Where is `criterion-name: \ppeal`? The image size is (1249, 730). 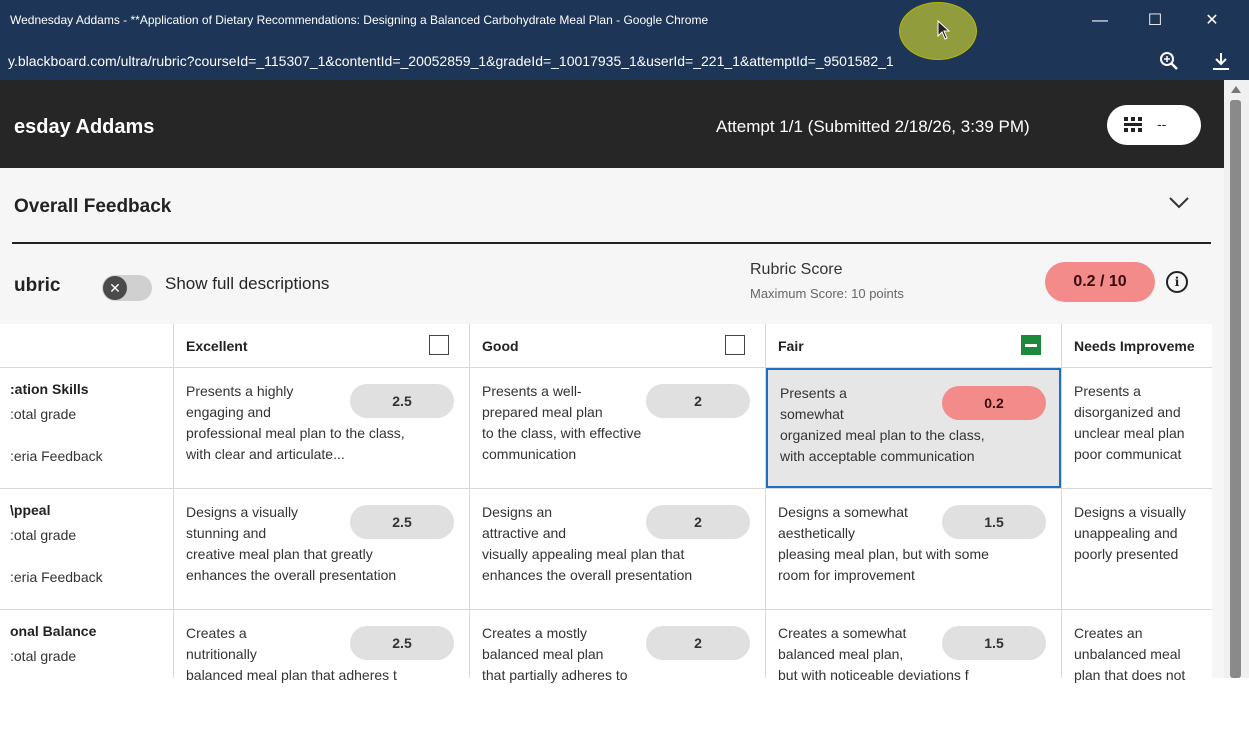 criterion-name: \ppeal is located at coordinates (30, 510).